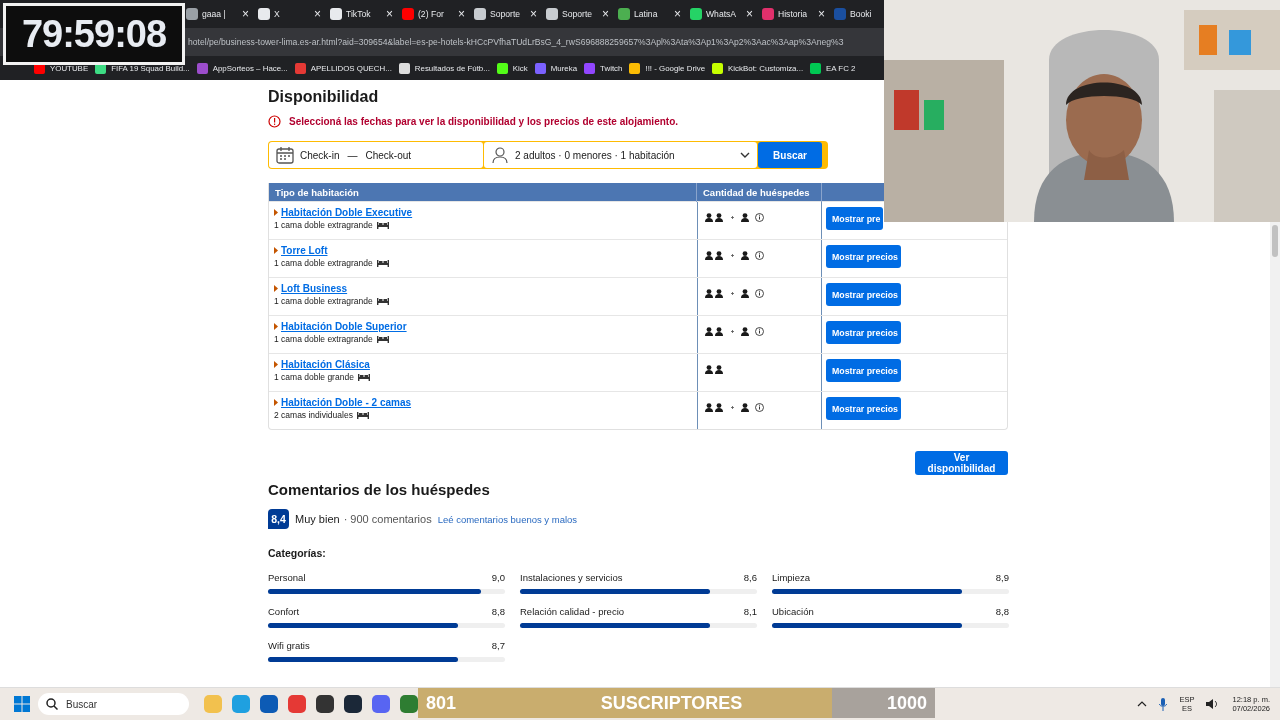 This screenshot has width=1280, height=720. Describe the element at coordinates (304, 250) in the screenshot. I see `room-link: Torre Loft` at that location.